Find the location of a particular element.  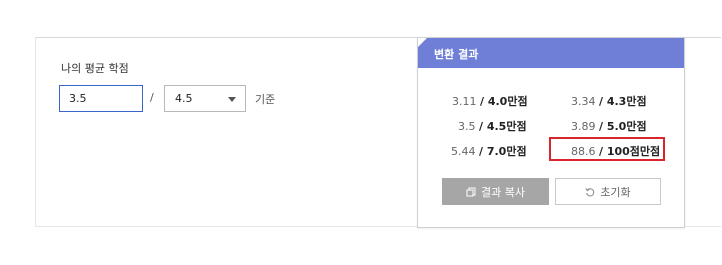

reset-icon is located at coordinates (590, 192).